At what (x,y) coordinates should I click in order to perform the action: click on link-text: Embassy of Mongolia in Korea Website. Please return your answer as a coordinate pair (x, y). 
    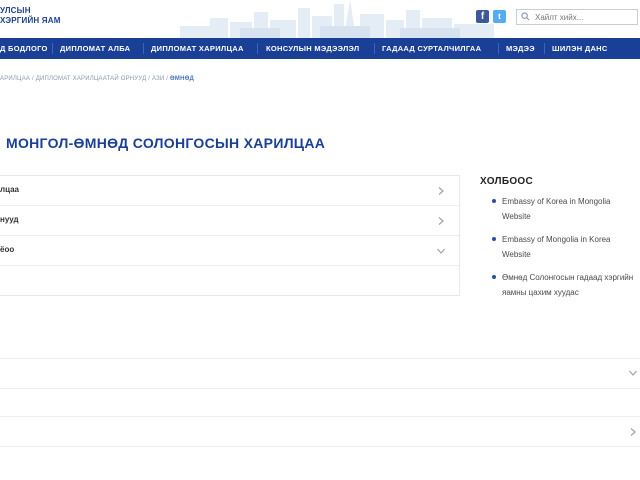
    Looking at the image, I should click on (556, 247).